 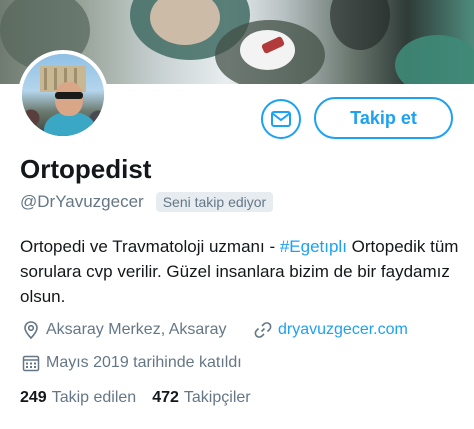 What do you see at coordinates (147, 202) in the screenshot?
I see `handle-row: @DrYavuzgecer Seni takip ediyor` at bounding box center [147, 202].